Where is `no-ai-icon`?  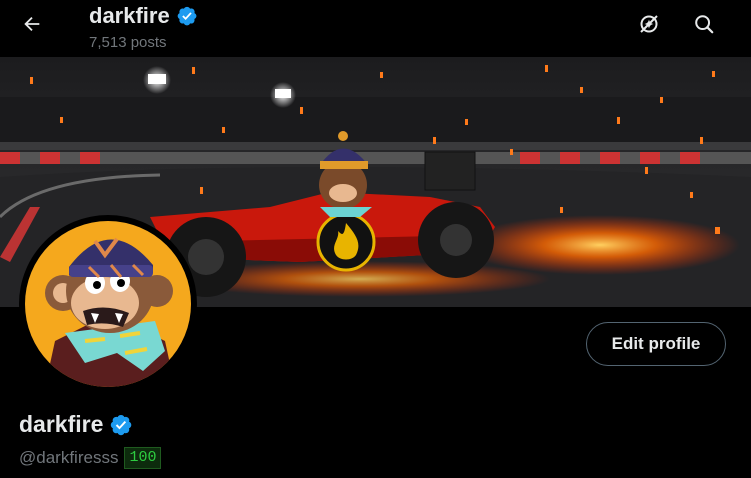 no-ai-icon is located at coordinates (649, 24).